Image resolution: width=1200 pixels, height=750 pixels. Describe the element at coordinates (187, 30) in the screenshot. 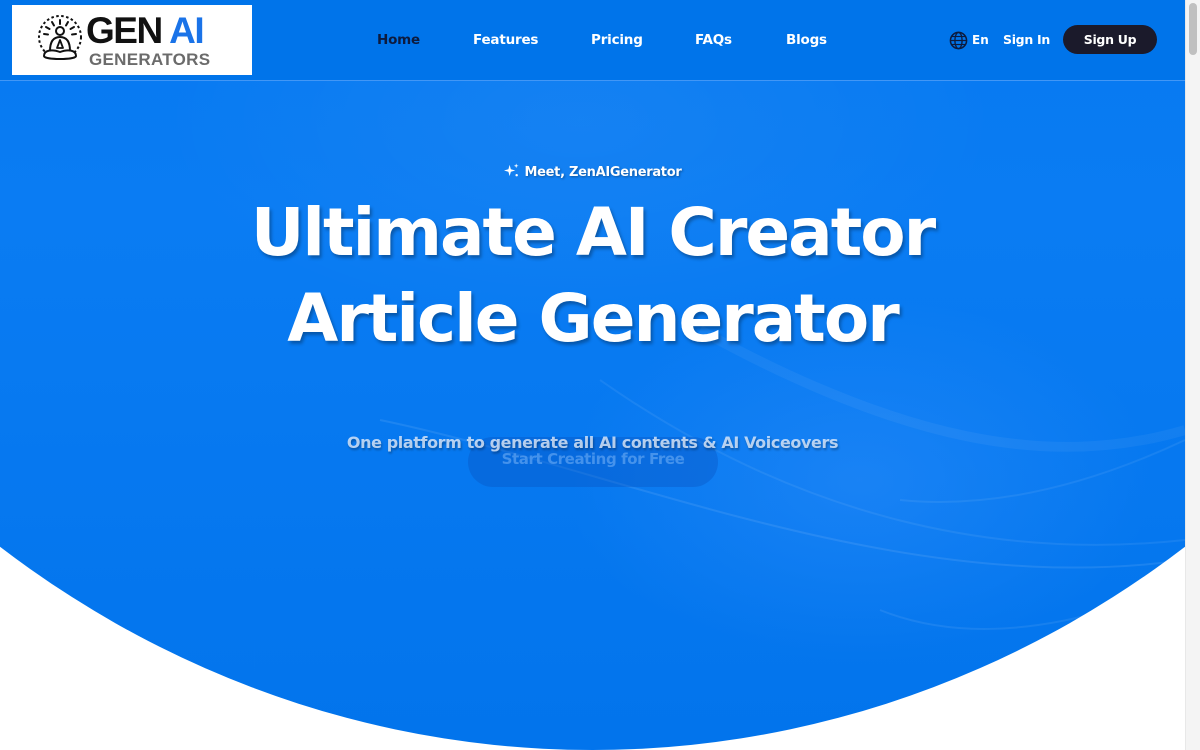

I see `logo-accent-text: AI` at that location.